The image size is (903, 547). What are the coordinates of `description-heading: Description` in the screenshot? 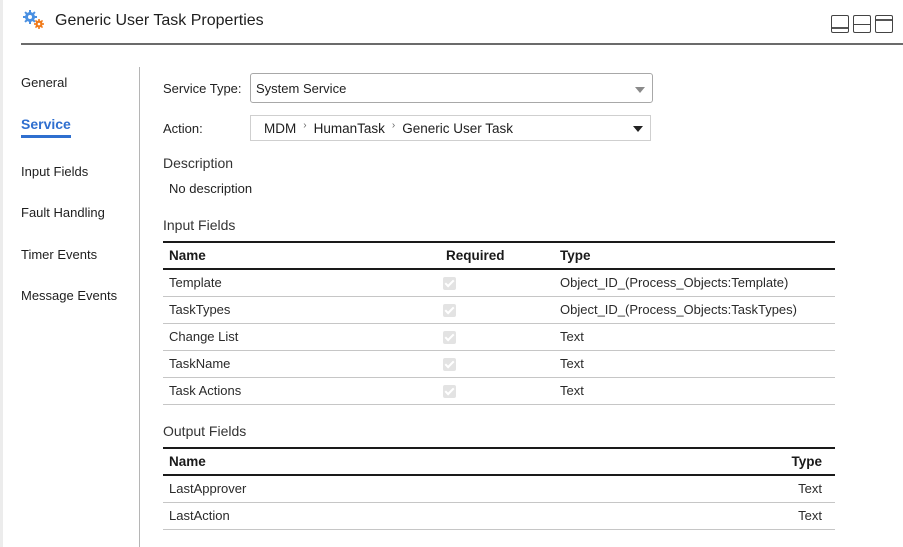 It's located at (198, 163).